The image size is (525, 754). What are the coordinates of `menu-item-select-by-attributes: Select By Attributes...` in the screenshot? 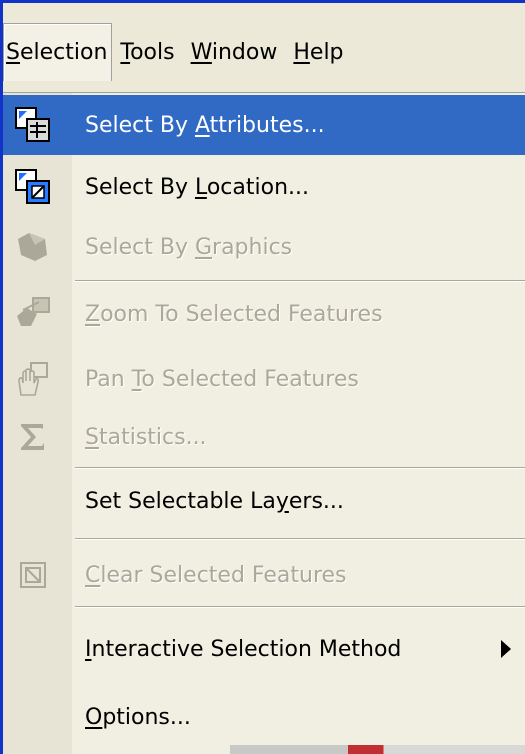 It's located at (264, 125).